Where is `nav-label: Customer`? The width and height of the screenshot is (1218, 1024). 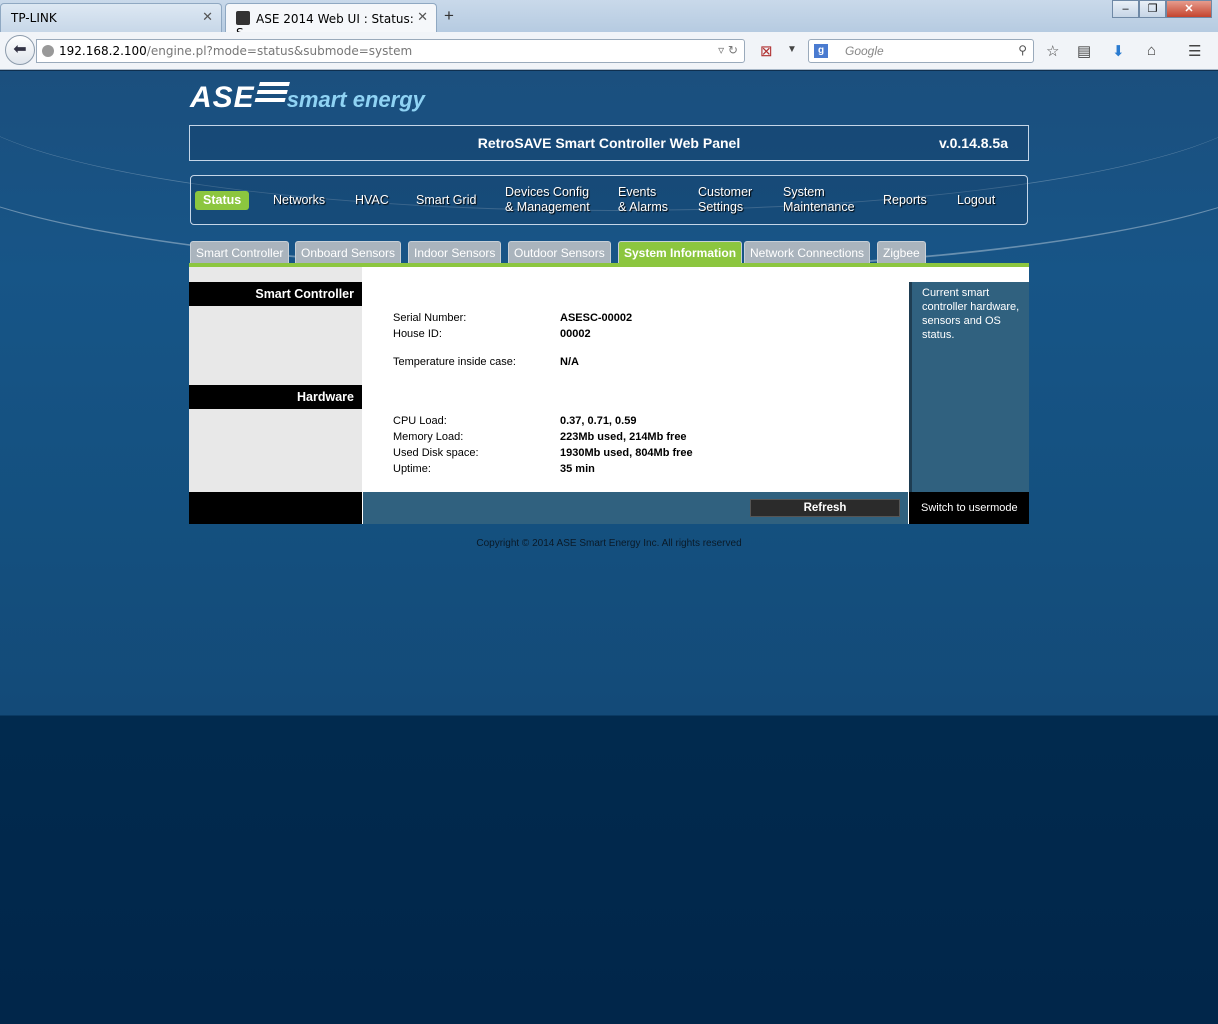 nav-label: Customer is located at coordinates (725, 192).